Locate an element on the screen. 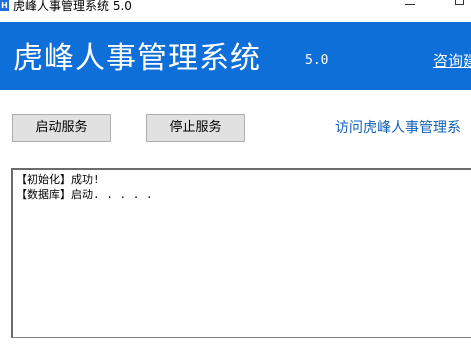  log-line: 【初始化】成功! is located at coordinates (58, 179).